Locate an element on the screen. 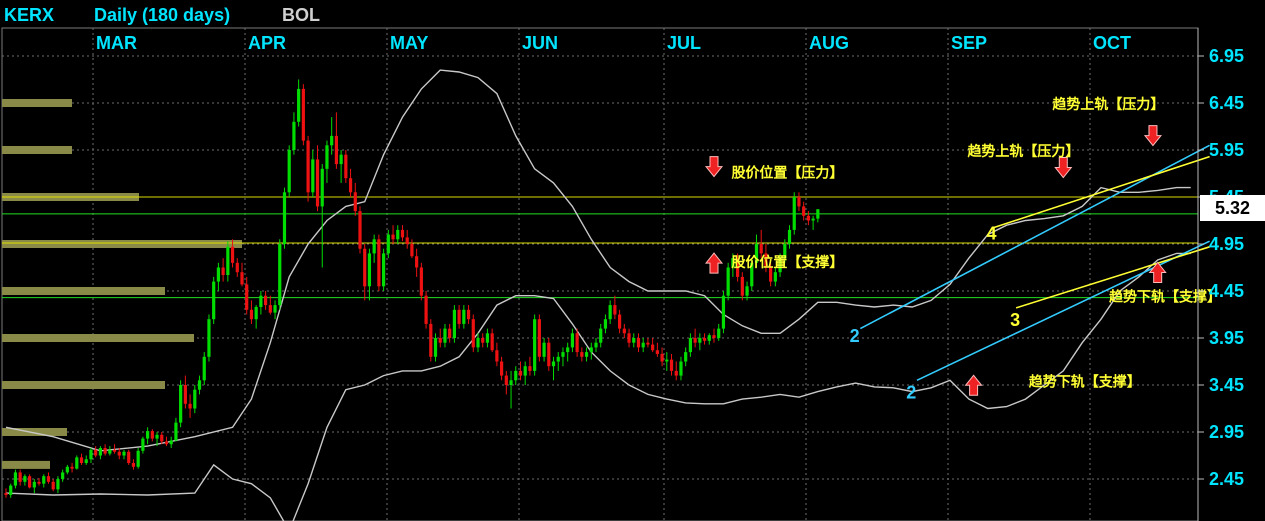  arrow-down-icon is located at coordinates (1153, 136).